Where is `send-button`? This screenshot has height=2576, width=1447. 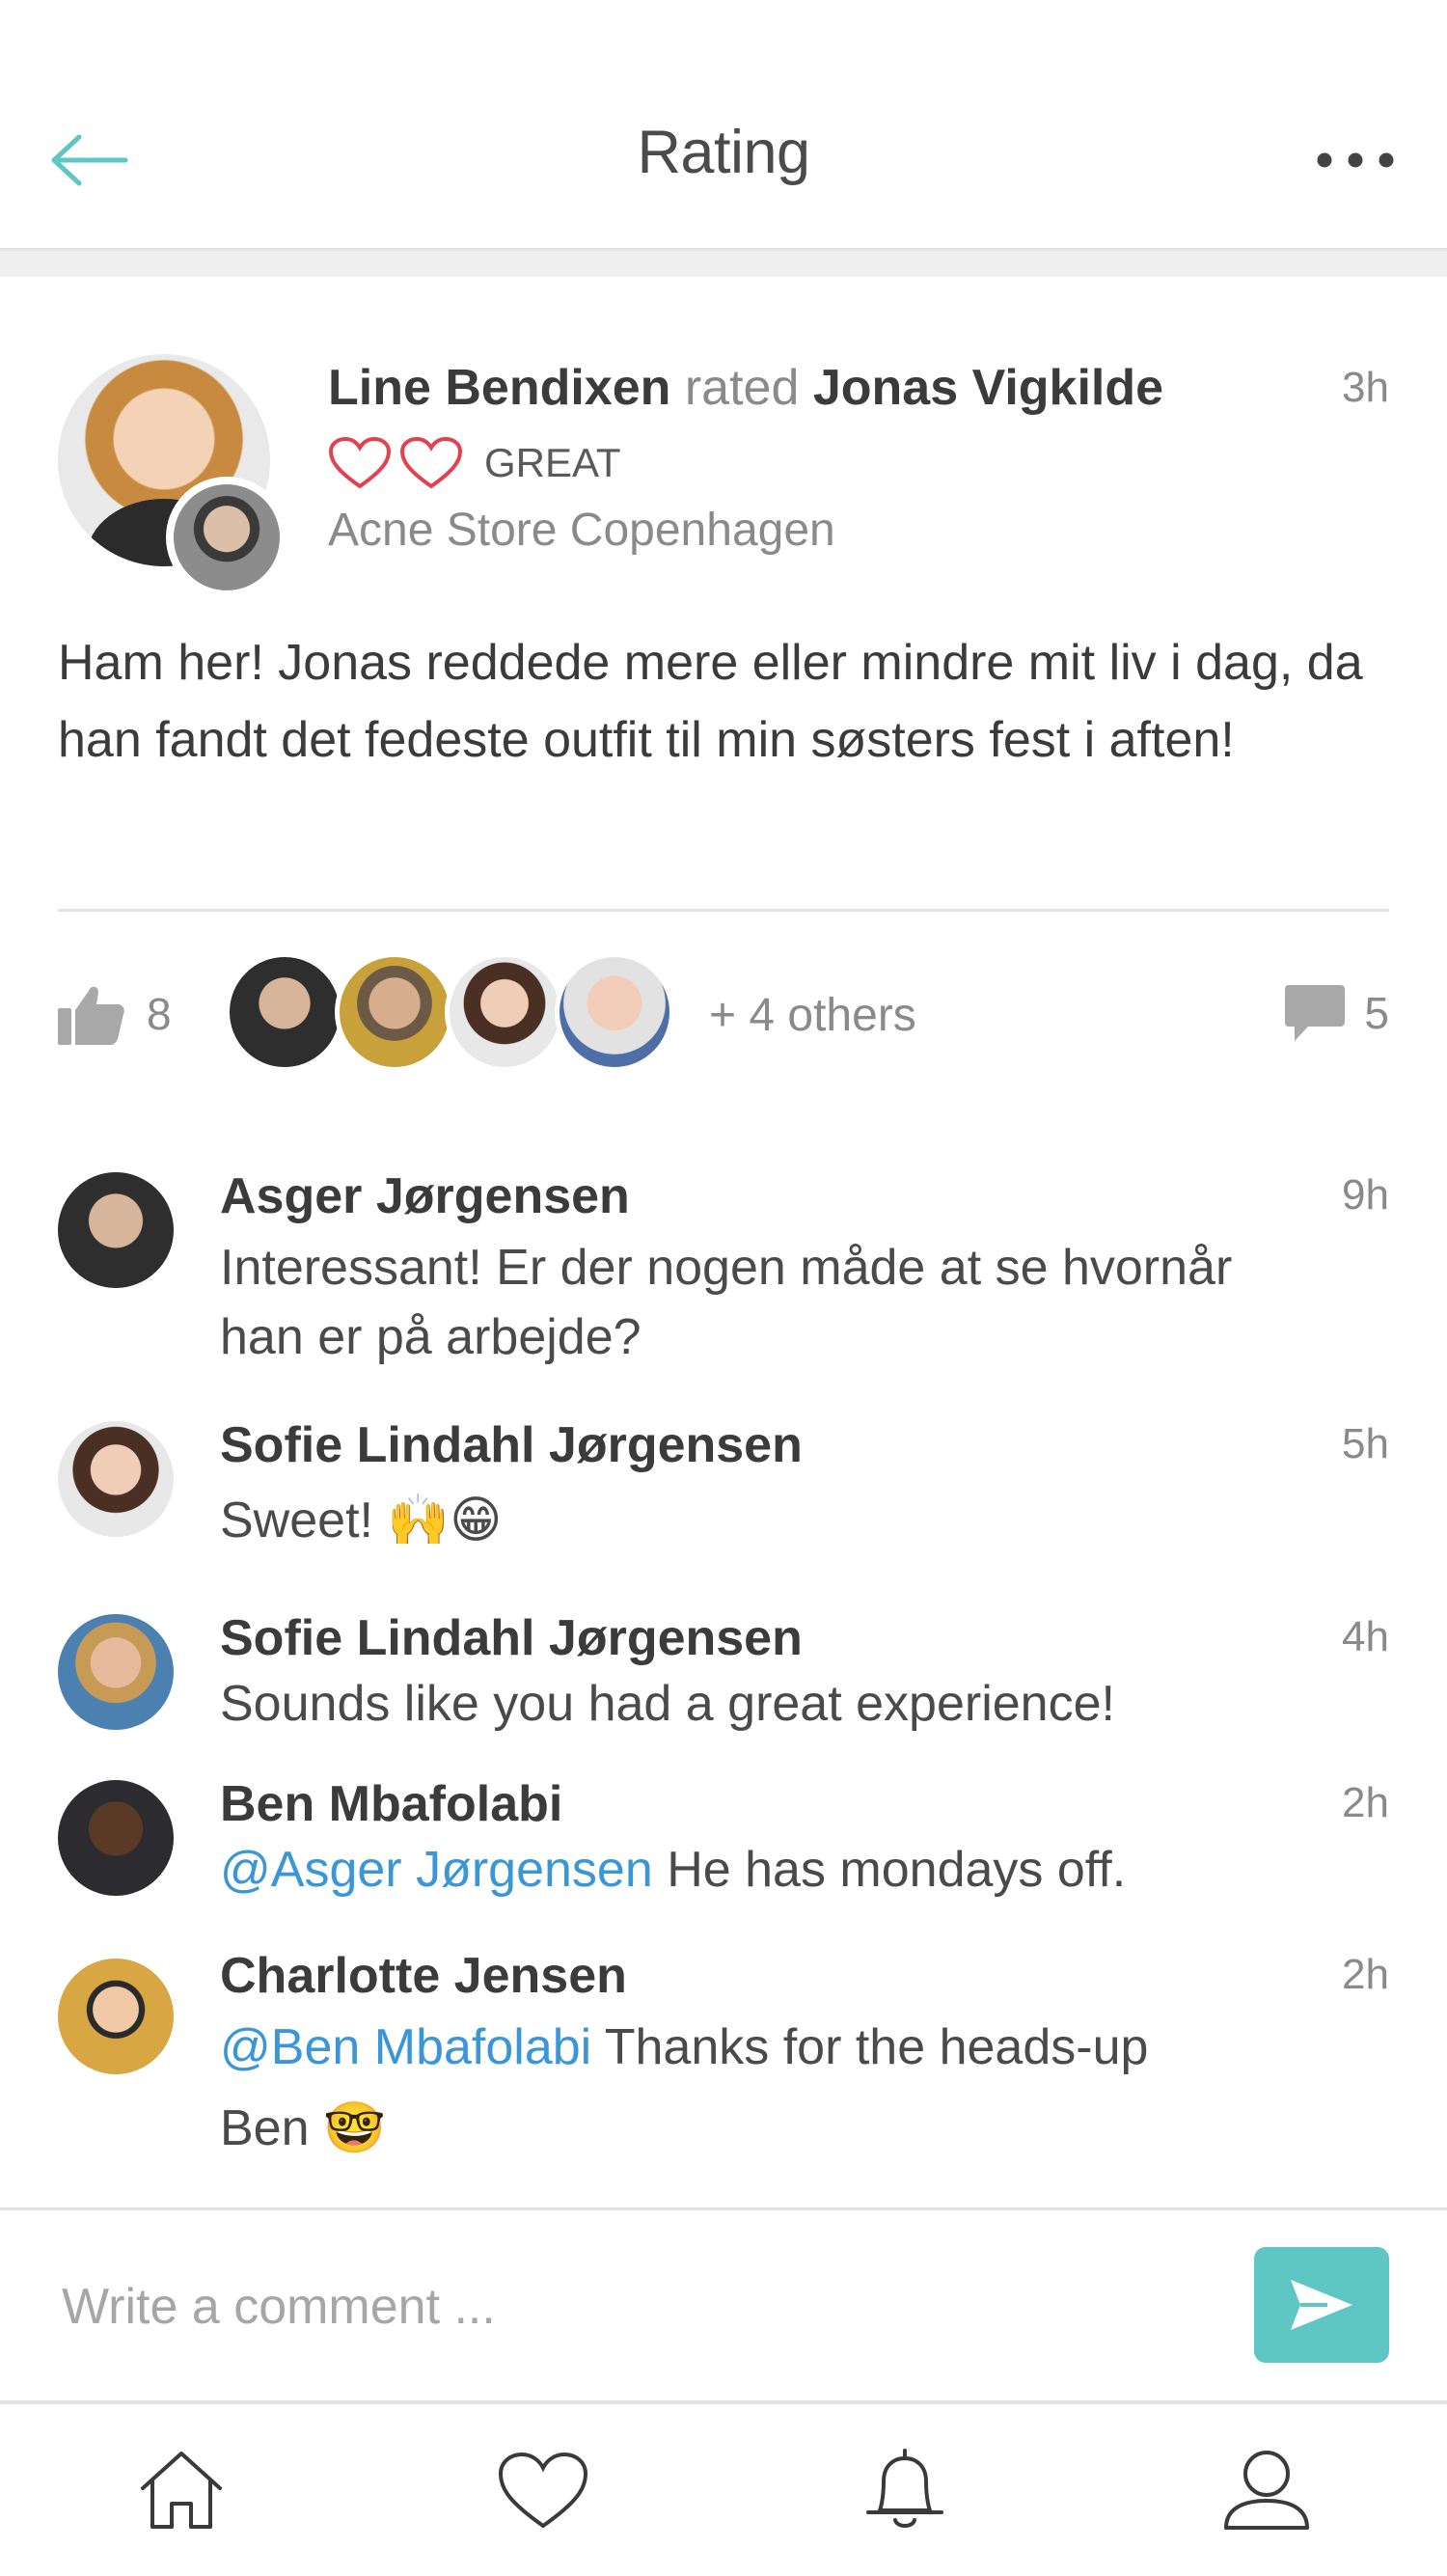
send-button is located at coordinates (1321, 2305).